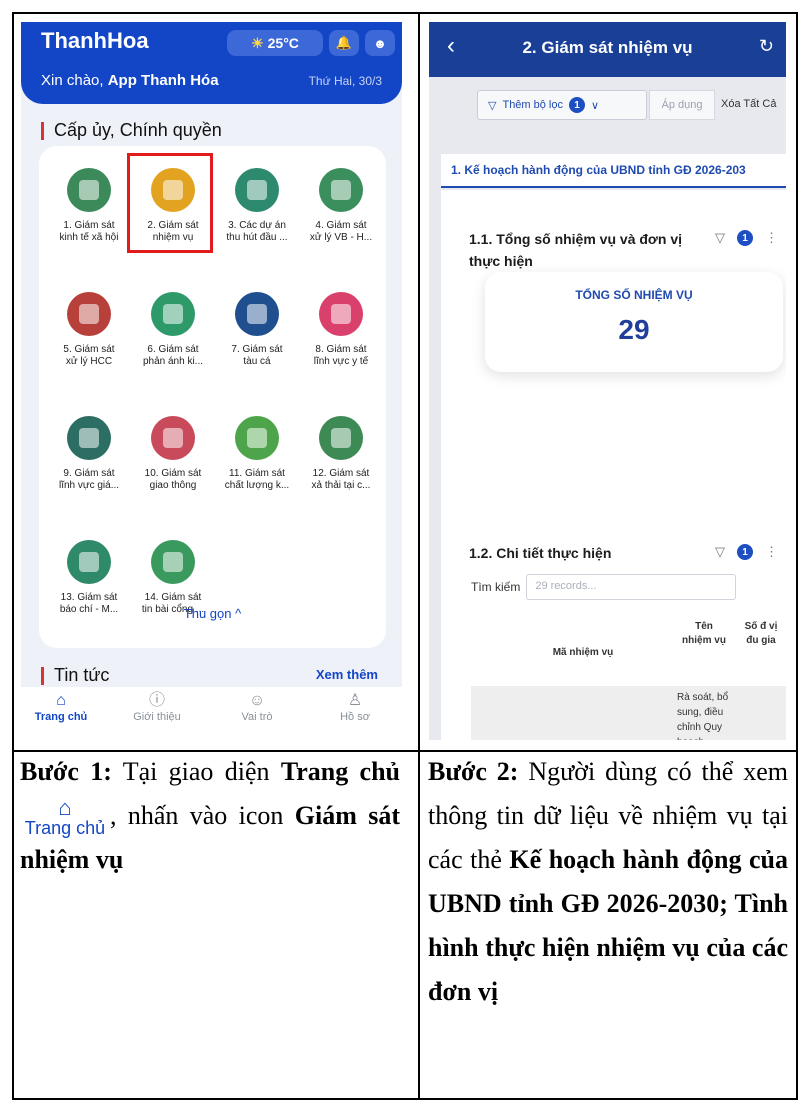 Image resolution: width=810 pixels, height=1111 pixels. I want to click on app-name: ThanhHoa, so click(95, 40).